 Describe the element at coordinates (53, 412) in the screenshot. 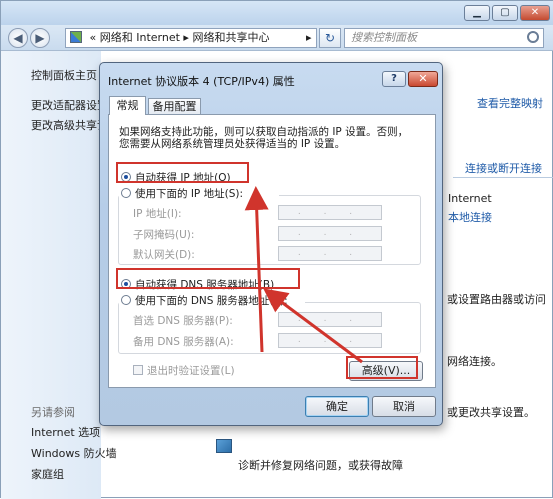

I see `see-also-heading: 另请参阅` at that location.